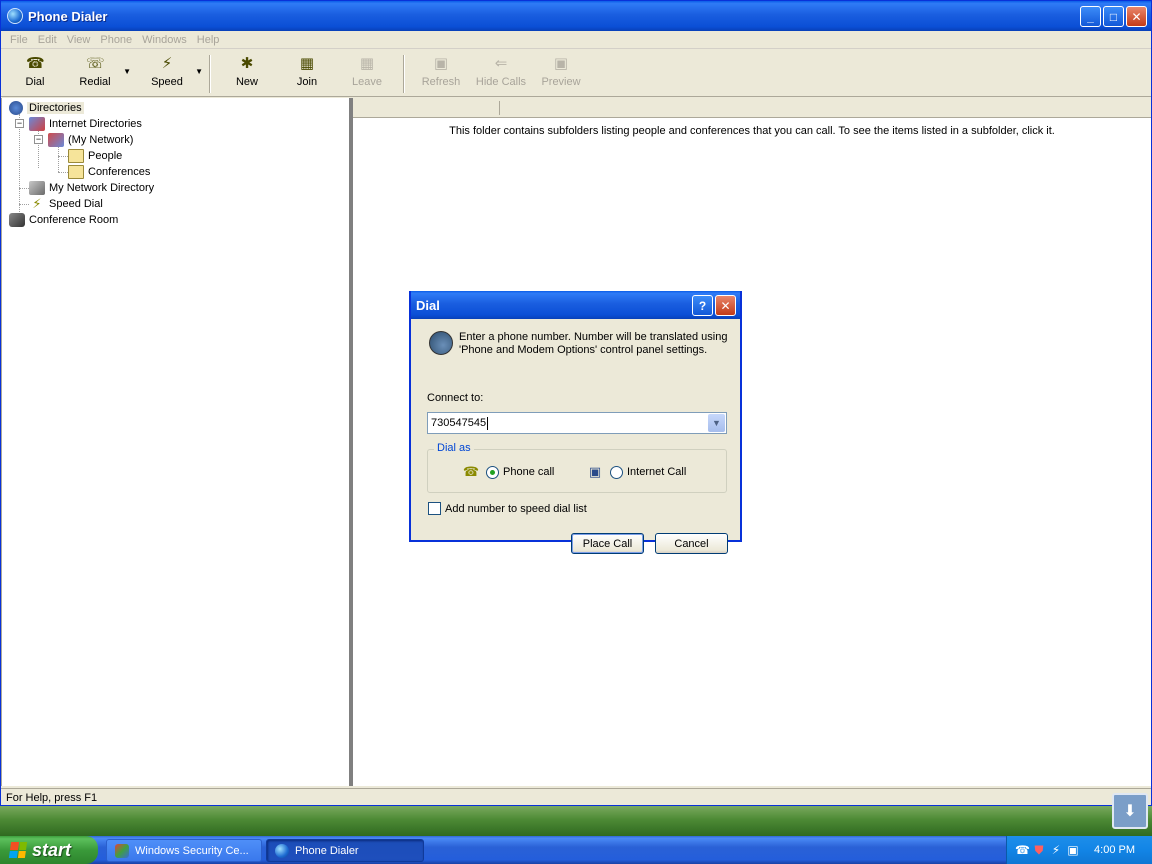 The height and width of the screenshot is (864, 1152). What do you see at coordinates (576, 16) in the screenshot?
I see `title-bar: Phone Dialer _ □ ✕` at bounding box center [576, 16].